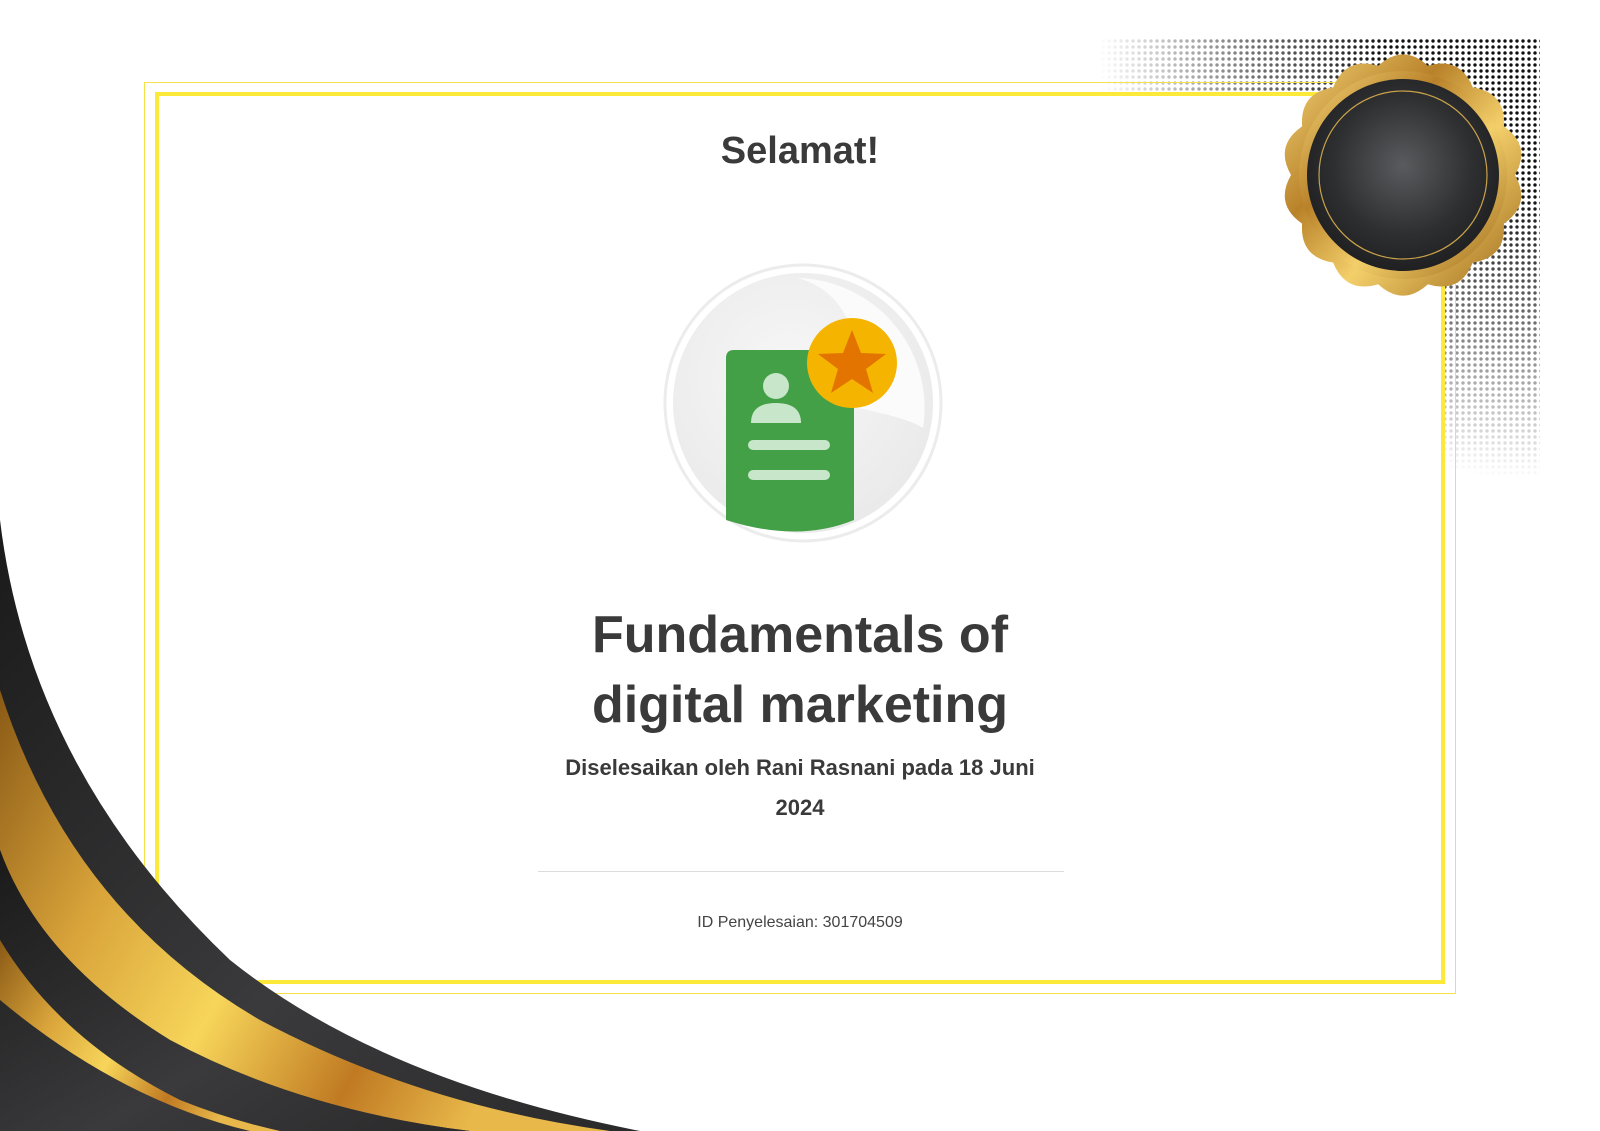 The height and width of the screenshot is (1131, 1600). Describe the element at coordinates (800, 151) in the screenshot. I see `greeting-heading: Selamat!` at that location.